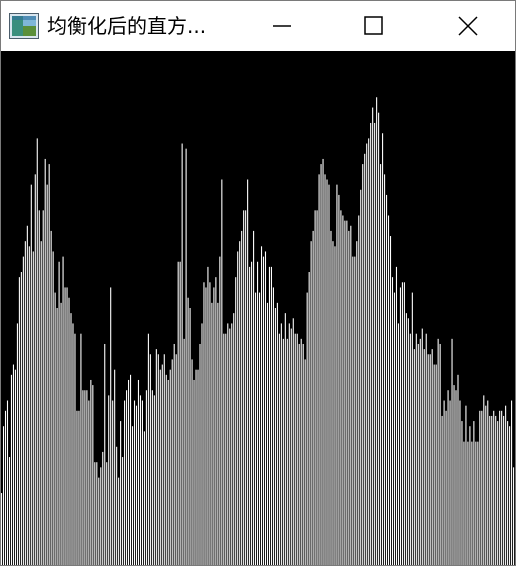 This screenshot has width=516, height=566. Describe the element at coordinates (468, 26) in the screenshot. I see `close-button` at that location.